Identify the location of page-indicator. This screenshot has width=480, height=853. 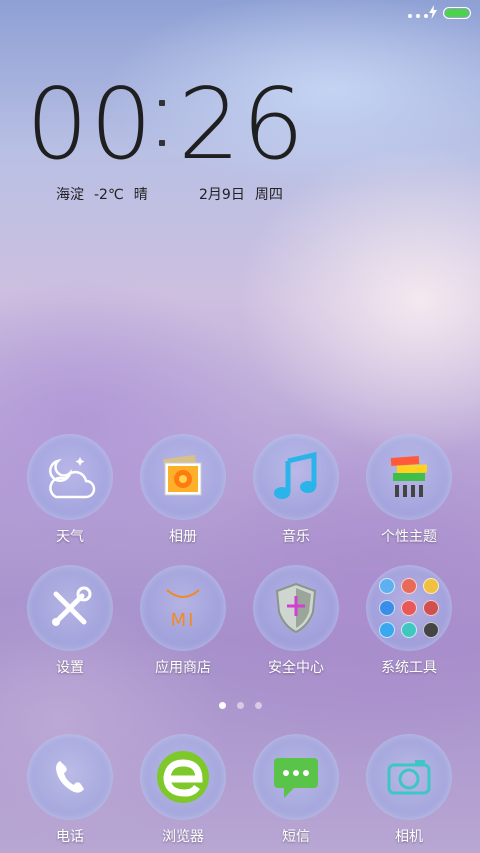
(240, 705).